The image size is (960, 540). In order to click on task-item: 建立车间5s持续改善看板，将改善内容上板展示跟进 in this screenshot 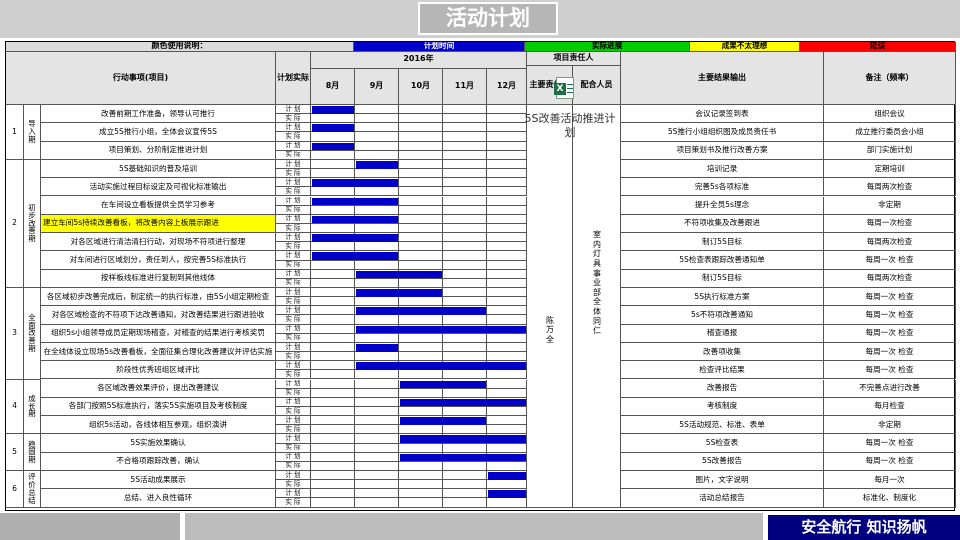, I will do `click(158, 224)`.